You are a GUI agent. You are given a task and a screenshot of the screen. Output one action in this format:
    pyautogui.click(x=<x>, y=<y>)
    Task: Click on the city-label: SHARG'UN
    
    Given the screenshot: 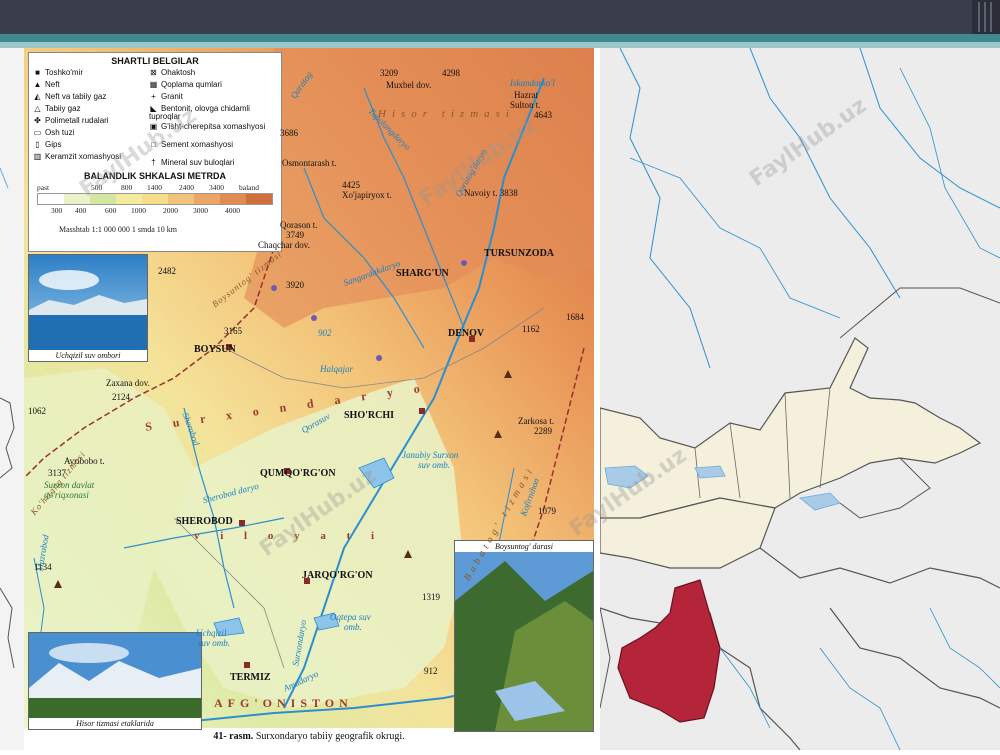 What is the action you would take?
    pyautogui.click(x=422, y=273)
    